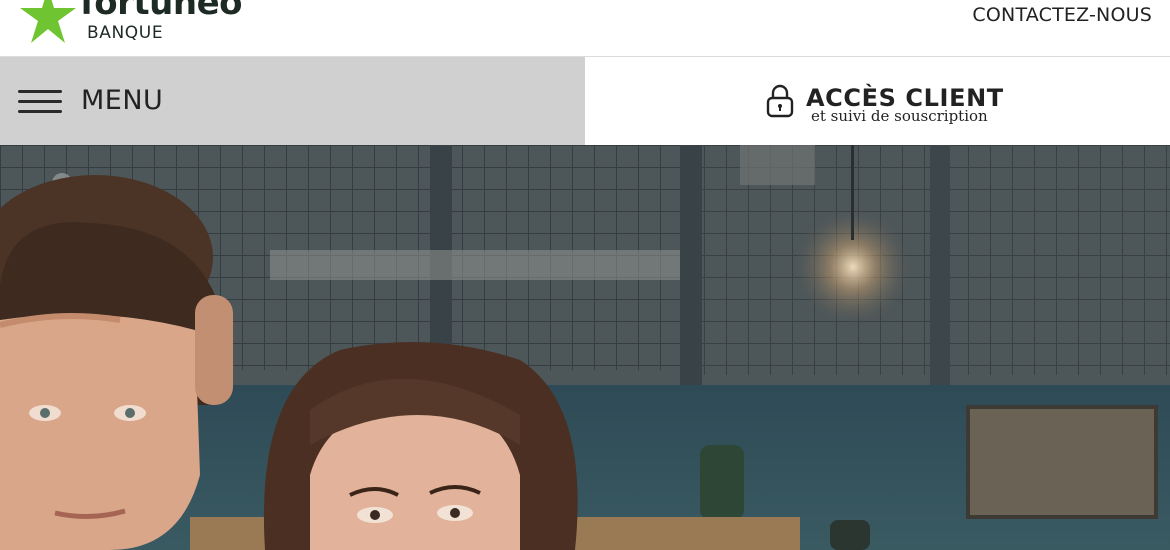  I want to click on menu-label: MENU, so click(122, 100).